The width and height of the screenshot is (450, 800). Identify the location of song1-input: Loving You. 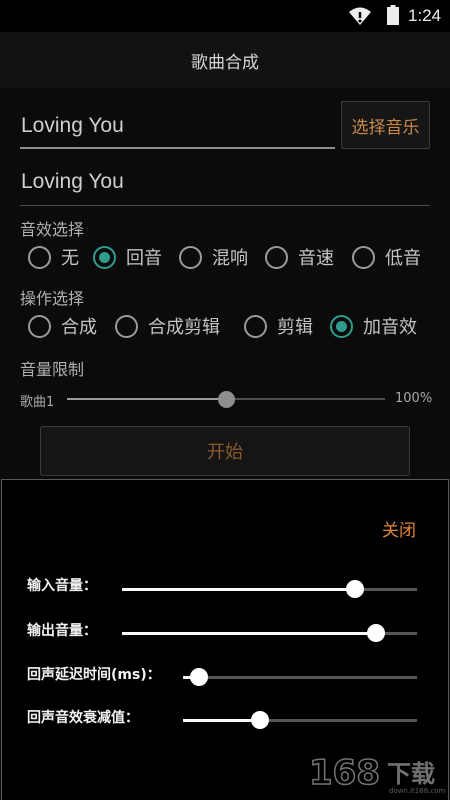
(72, 126).